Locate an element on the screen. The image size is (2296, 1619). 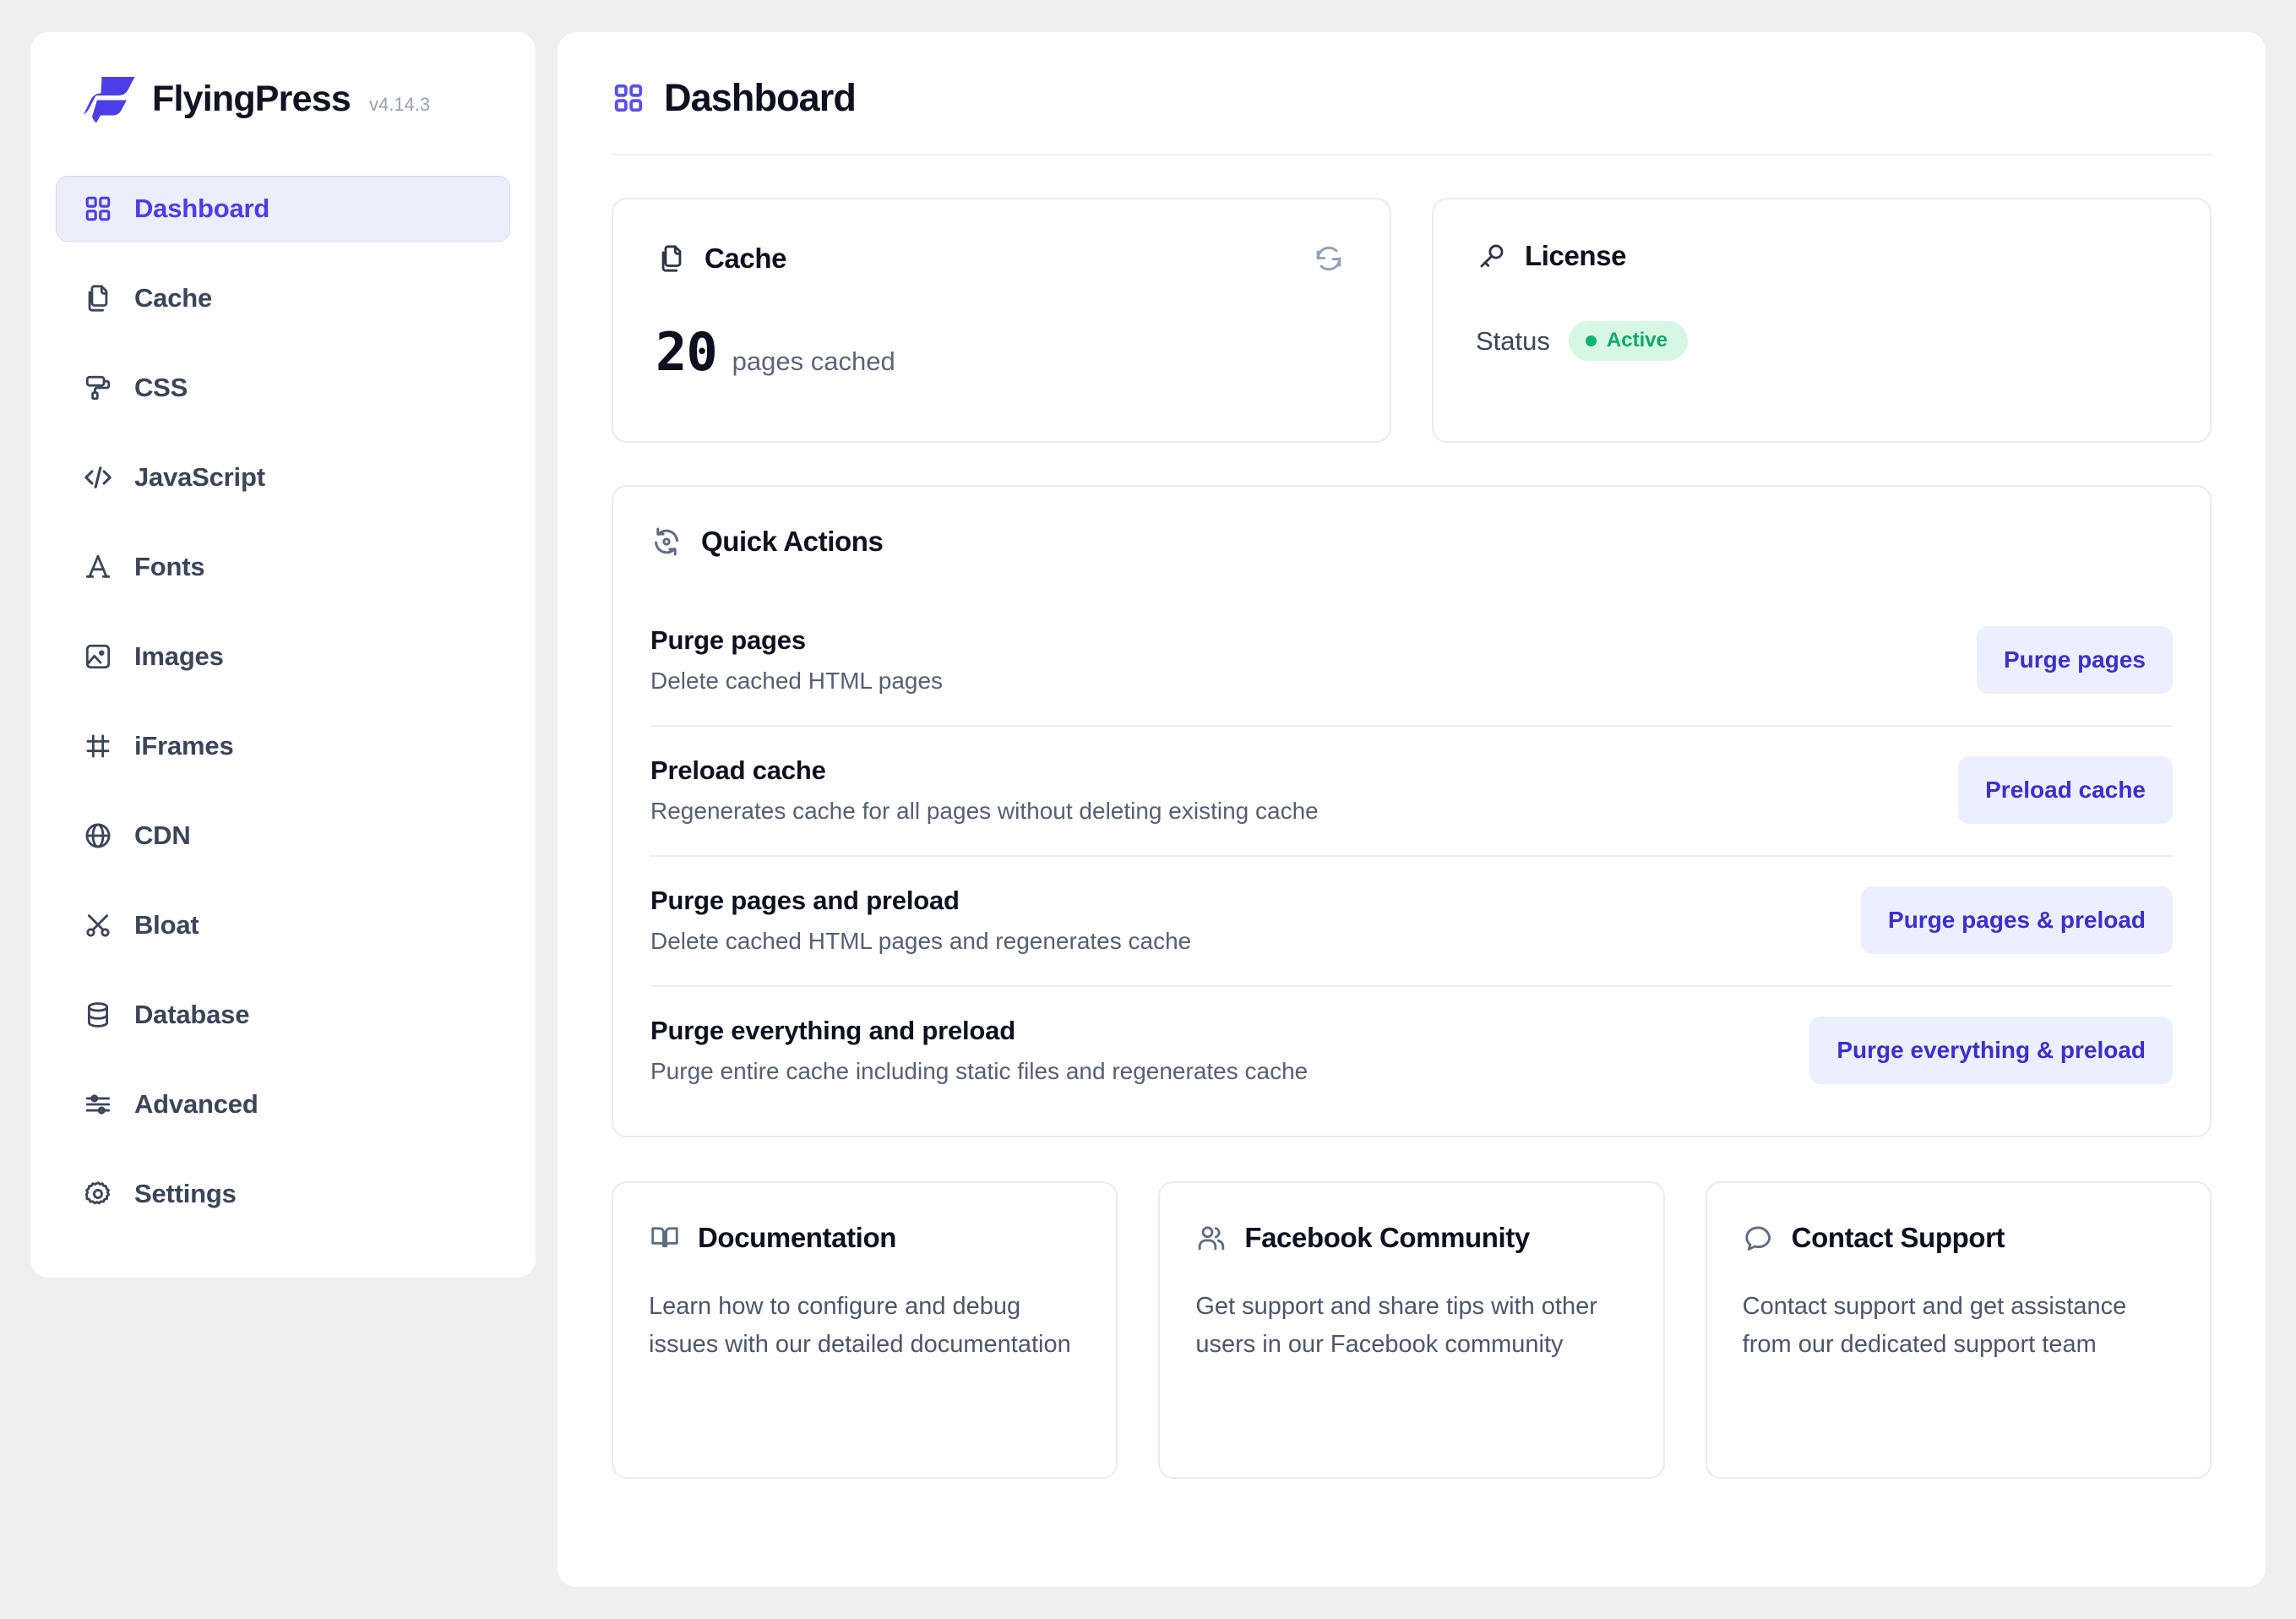
brand: FlyingPress v4.14.3 is located at coordinates (283, 98).